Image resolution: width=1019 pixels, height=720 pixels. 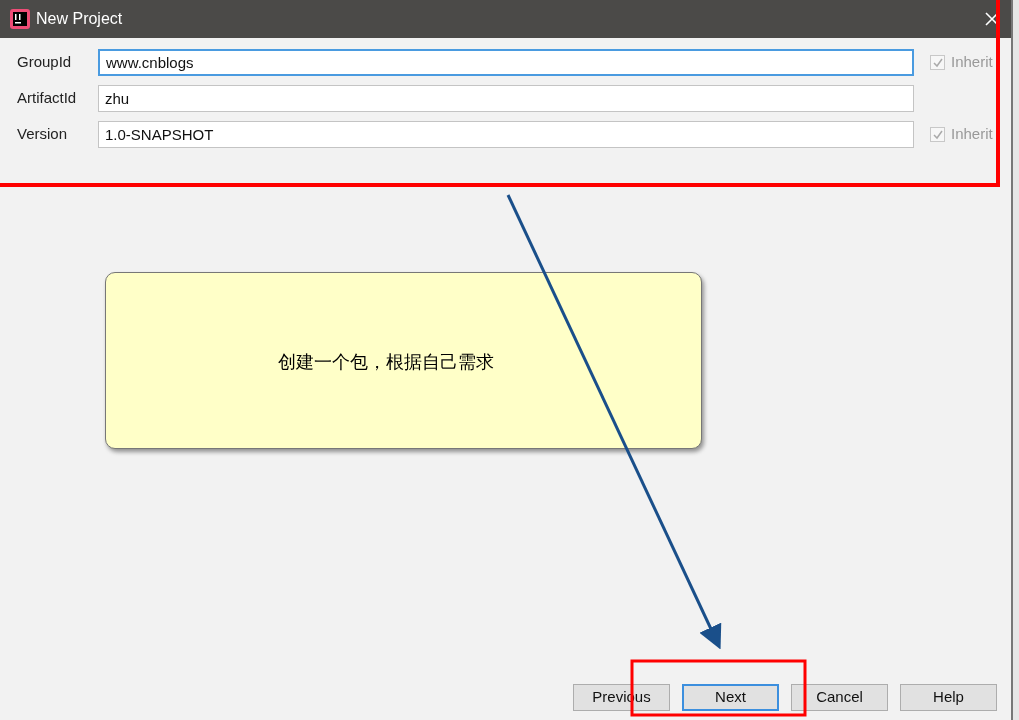 What do you see at coordinates (45, 62) in the screenshot?
I see `field-label: GroupId` at bounding box center [45, 62].